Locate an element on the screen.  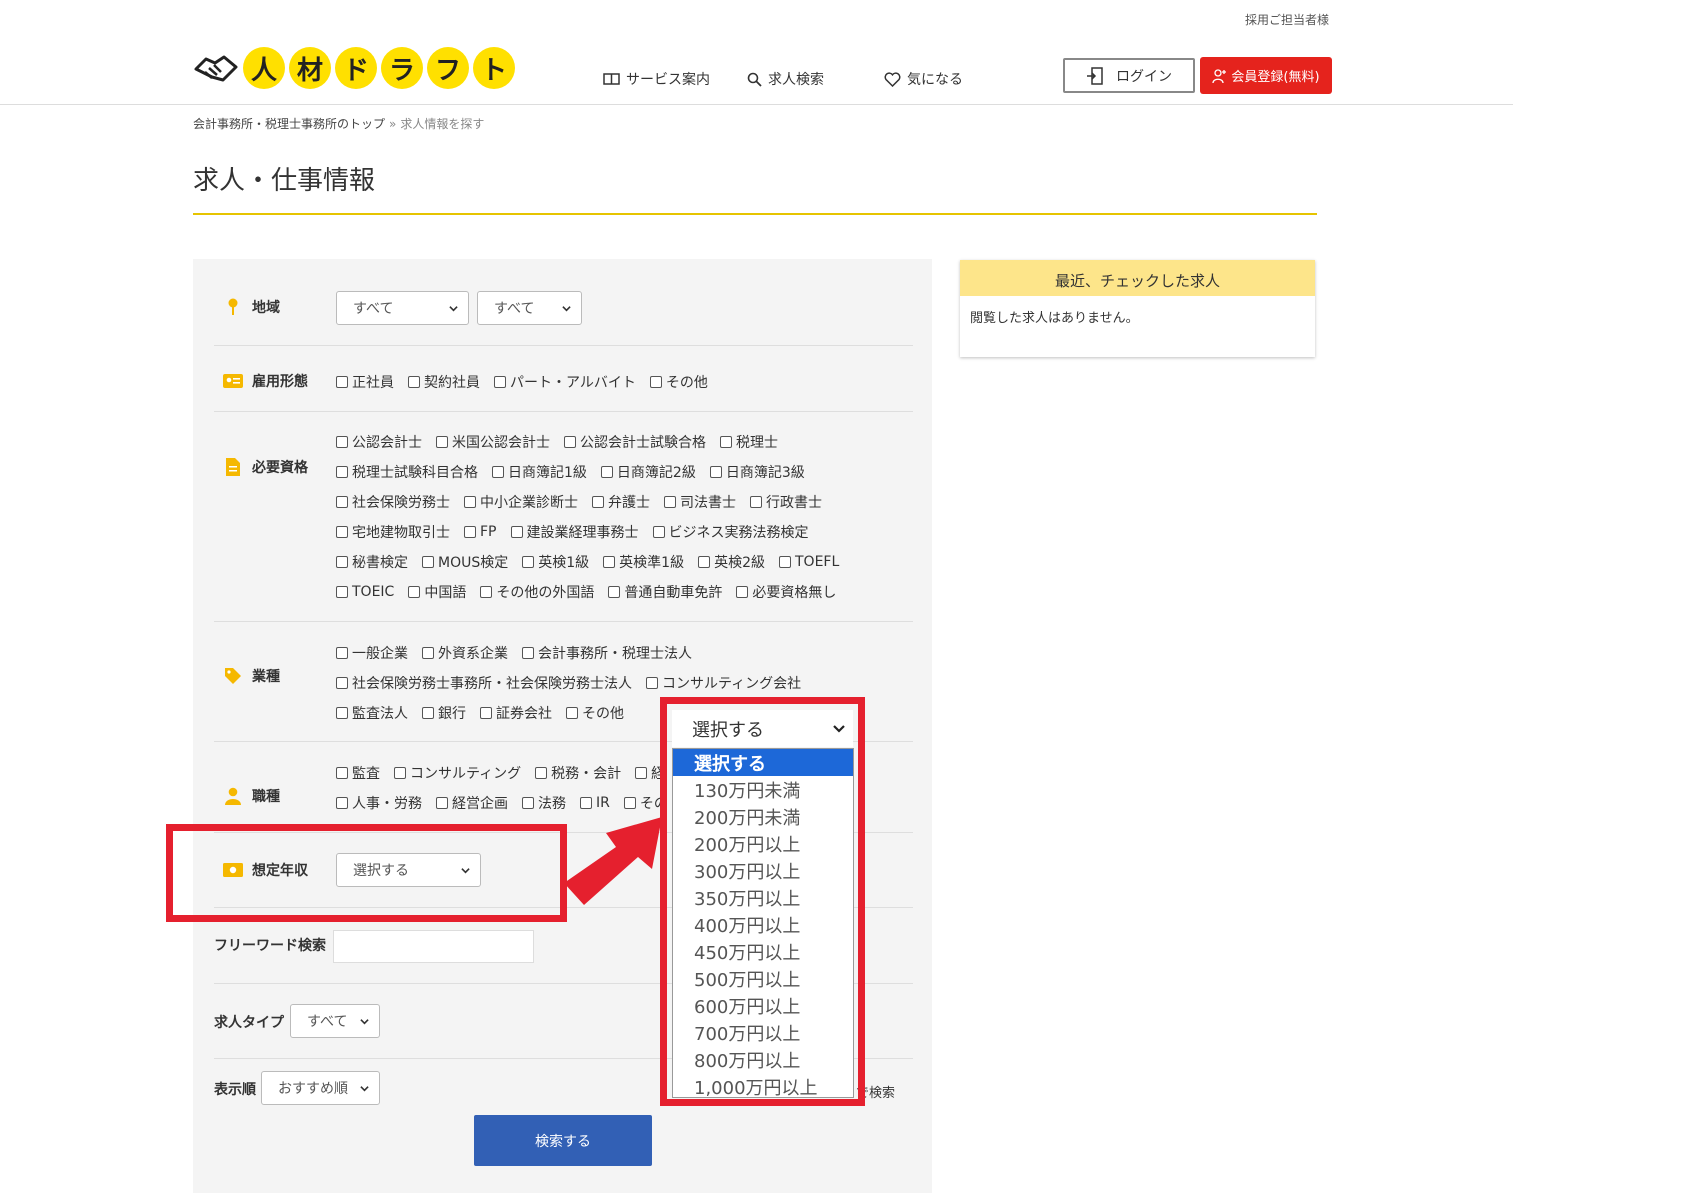
dropdown-option: 700万円以上 is located at coordinates (763, 1032).